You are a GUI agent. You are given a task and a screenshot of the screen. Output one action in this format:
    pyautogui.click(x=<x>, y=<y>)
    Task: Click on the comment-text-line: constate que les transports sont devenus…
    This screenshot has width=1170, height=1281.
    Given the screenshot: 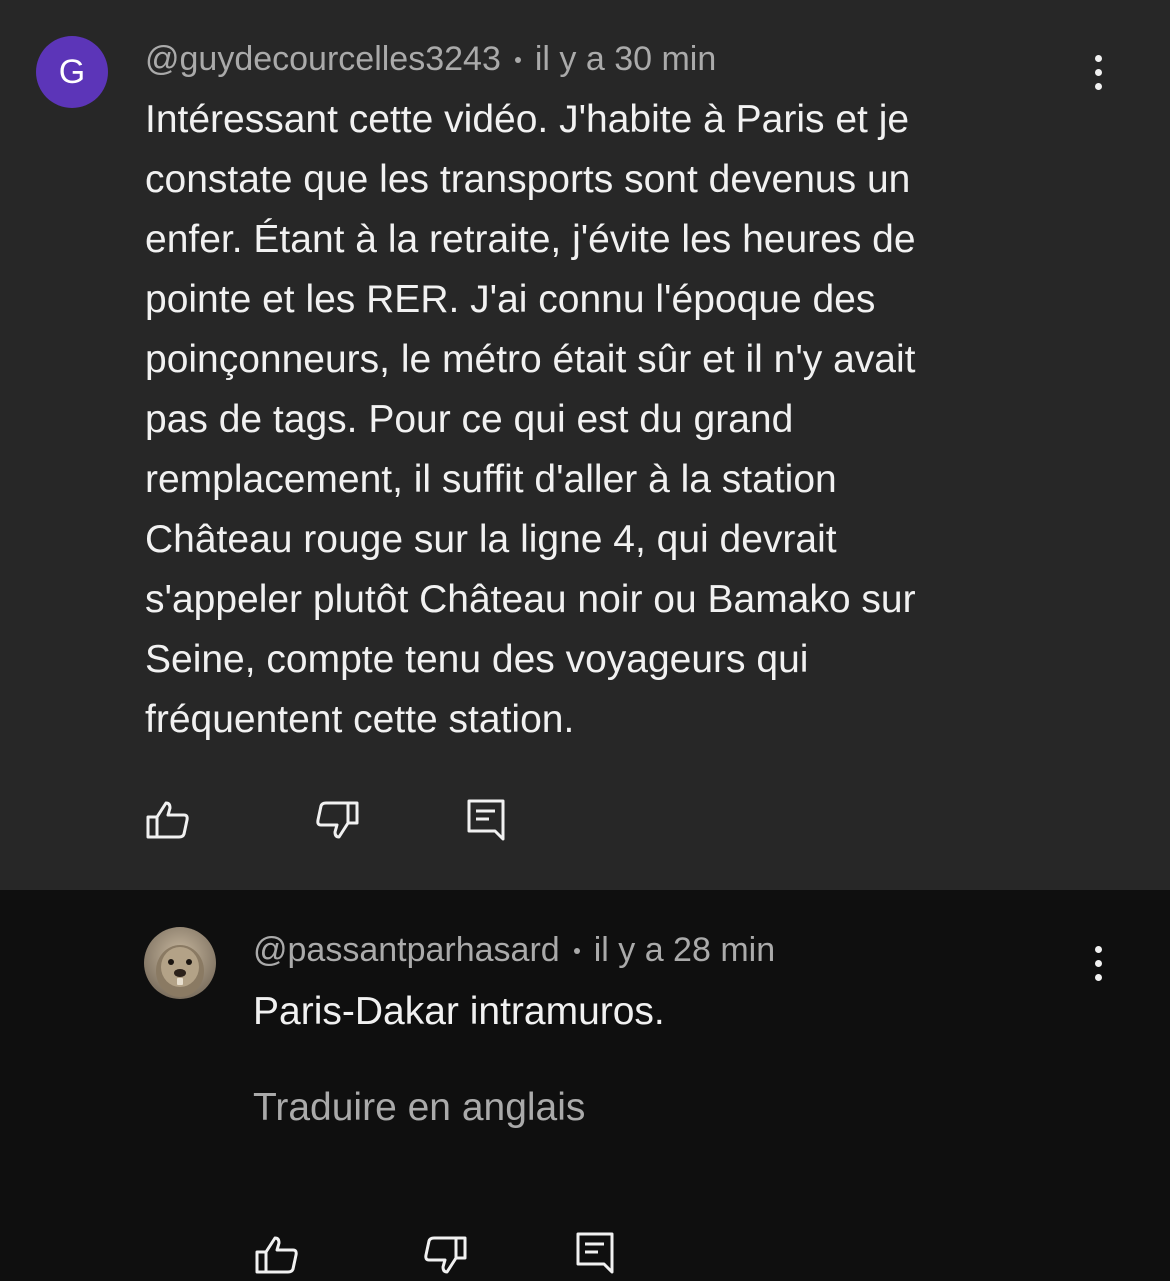 What is the action you would take?
    pyautogui.click(x=528, y=179)
    